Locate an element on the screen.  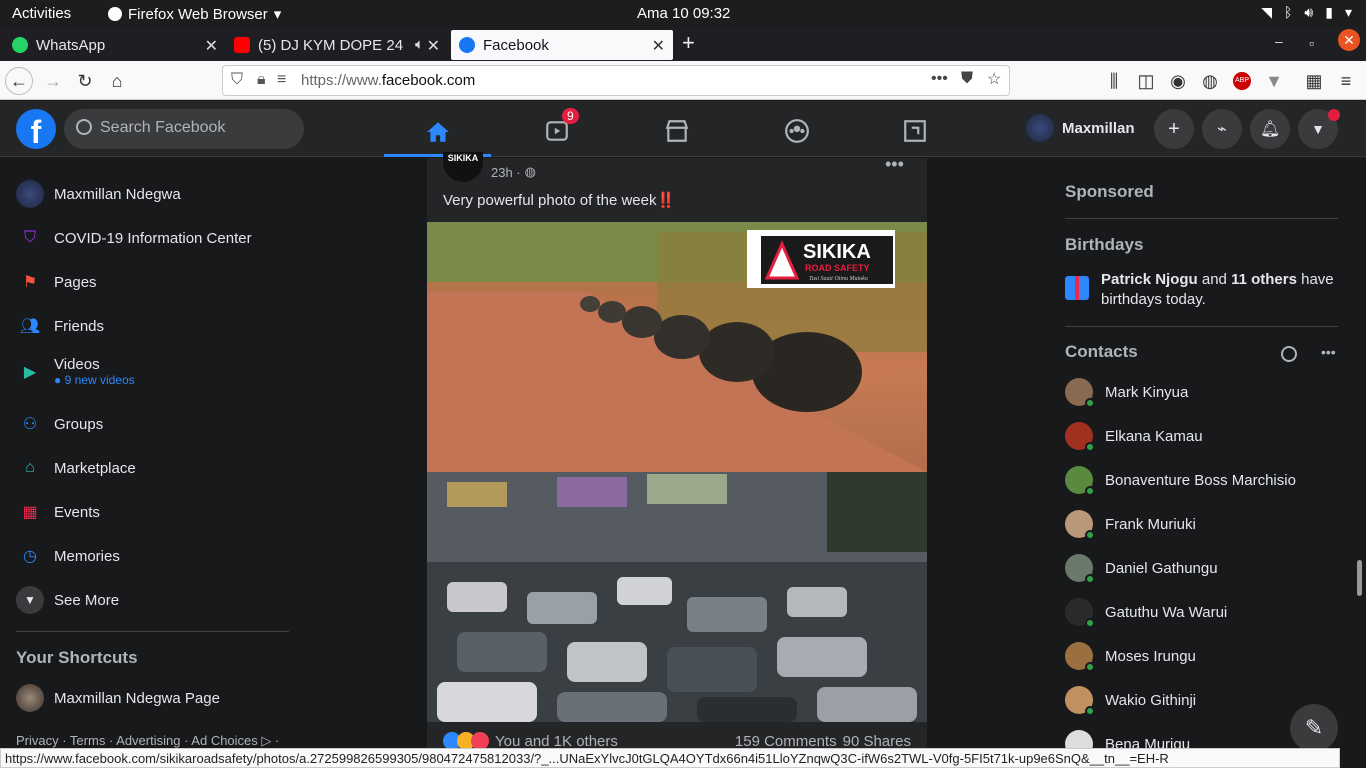
sponsored-title: Sponsored is located at coordinates (1109, 191).